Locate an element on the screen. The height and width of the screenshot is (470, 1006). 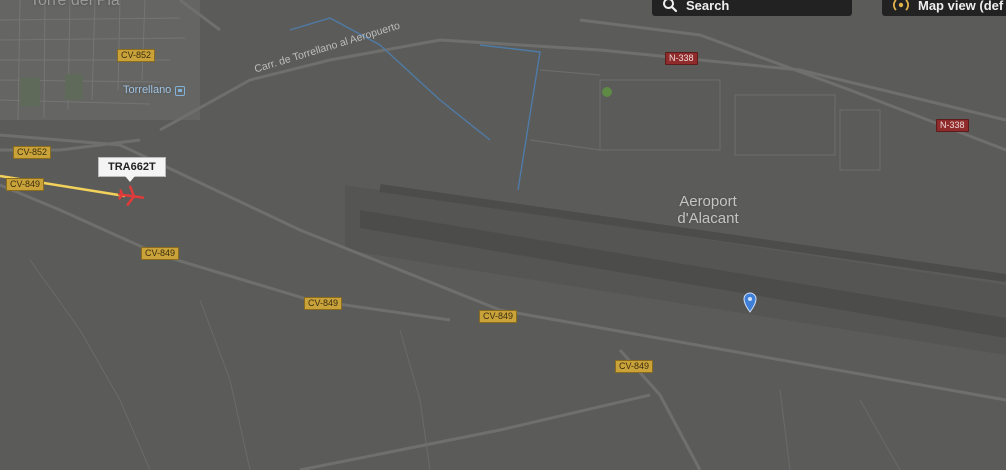
station-label: Torrellano is located at coordinates (147, 90).